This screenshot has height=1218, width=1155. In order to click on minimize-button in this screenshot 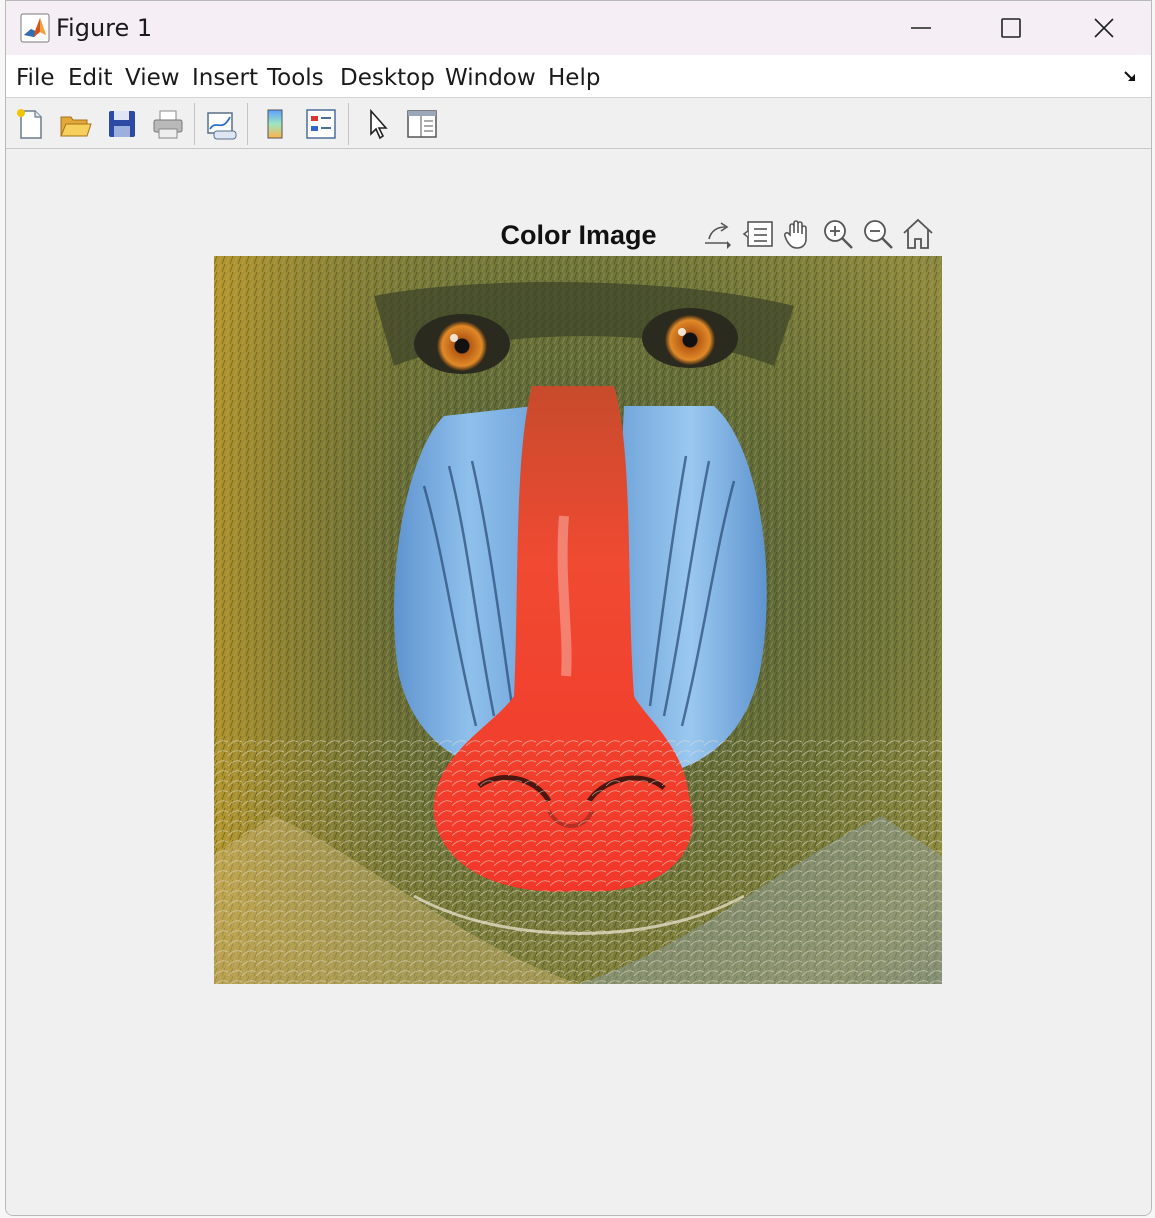, I will do `click(921, 28)`.